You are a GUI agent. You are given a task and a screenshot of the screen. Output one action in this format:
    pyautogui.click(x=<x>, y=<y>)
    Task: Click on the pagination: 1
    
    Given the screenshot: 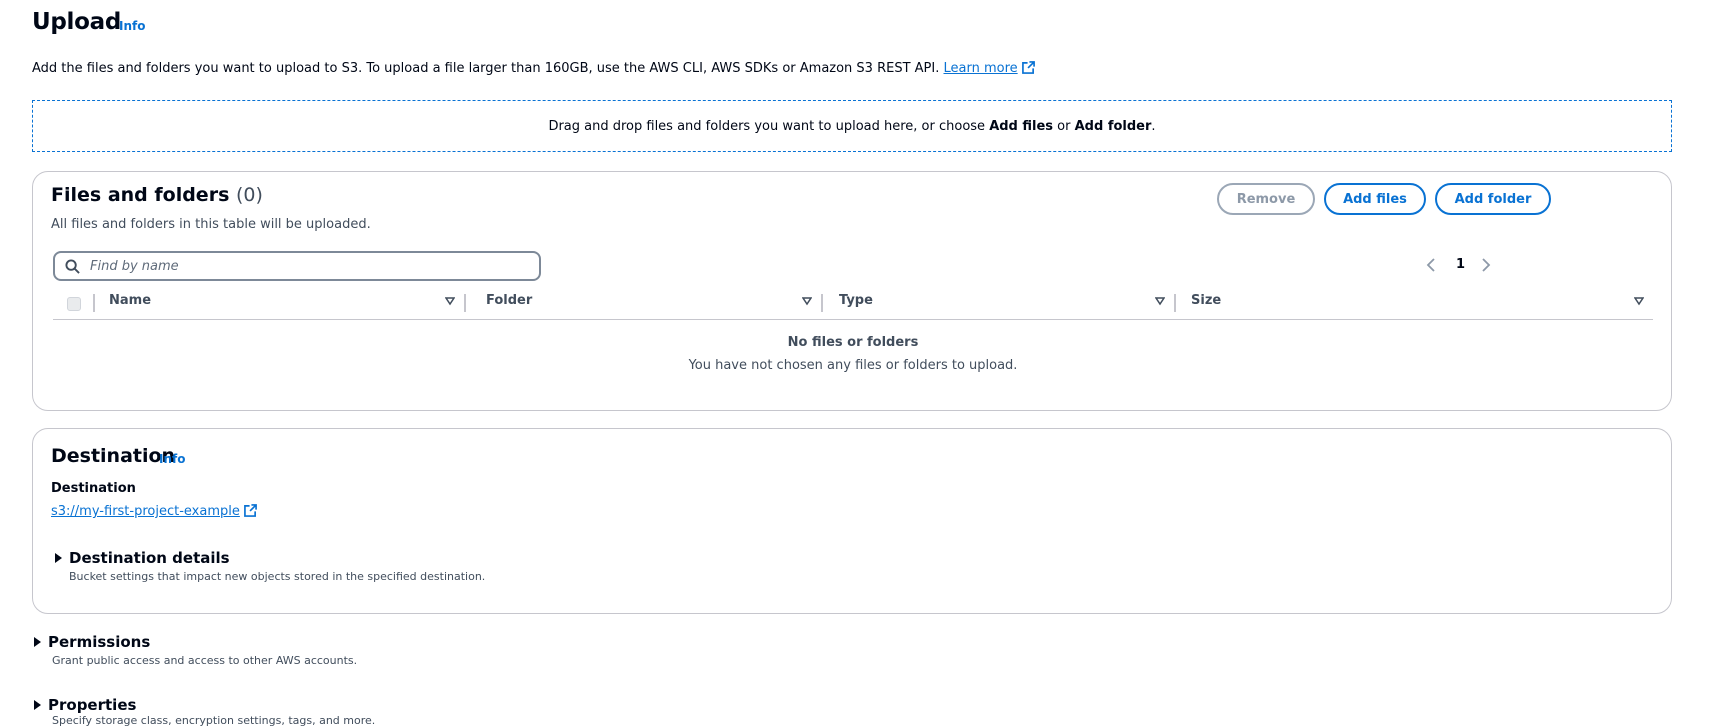 What is the action you would take?
    pyautogui.click(x=1458, y=264)
    